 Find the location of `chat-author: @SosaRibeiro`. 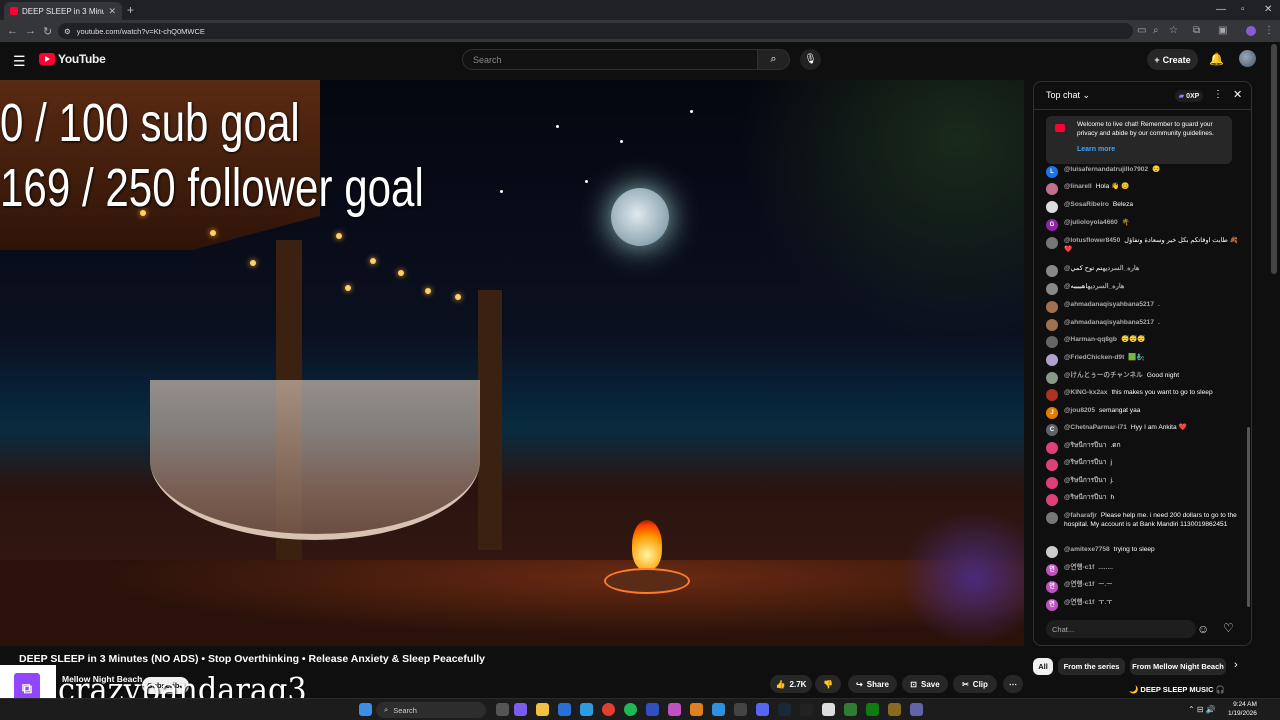

chat-author: @SosaRibeiro is located at coordinates (1086, 204).